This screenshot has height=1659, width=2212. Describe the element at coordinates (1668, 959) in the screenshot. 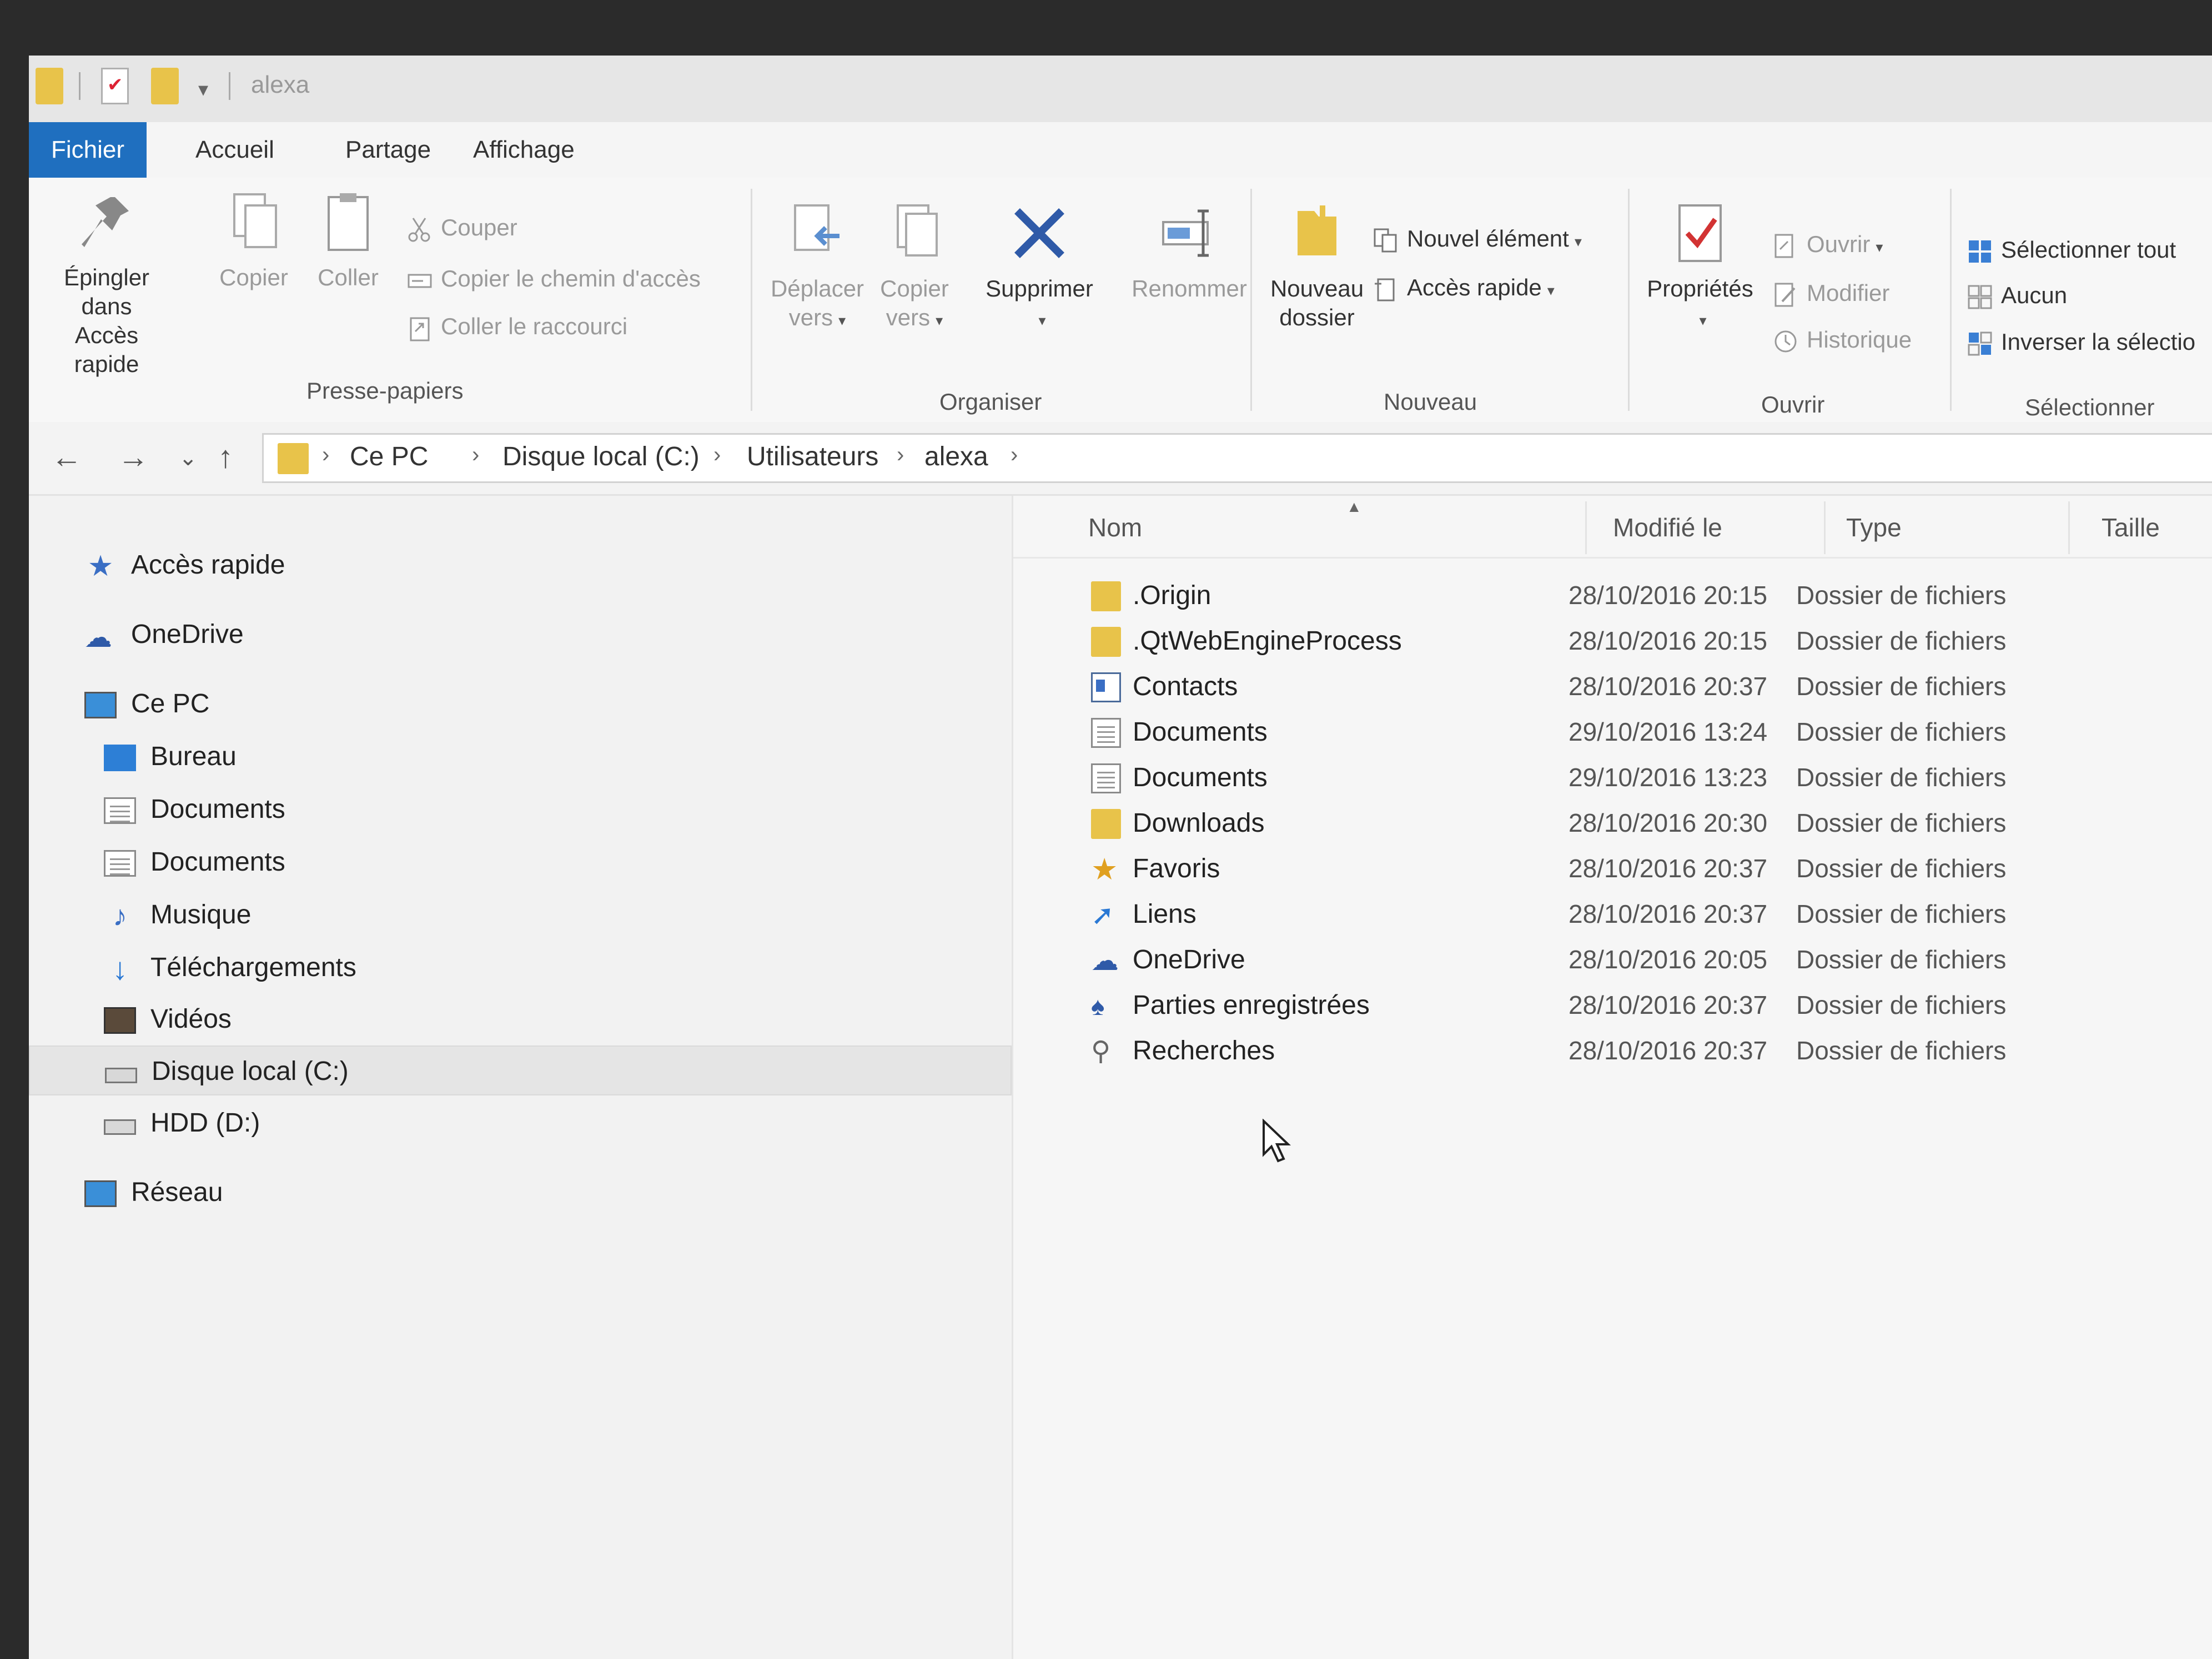

I see `file-modified: 28/10/2016 20:05` at that location.